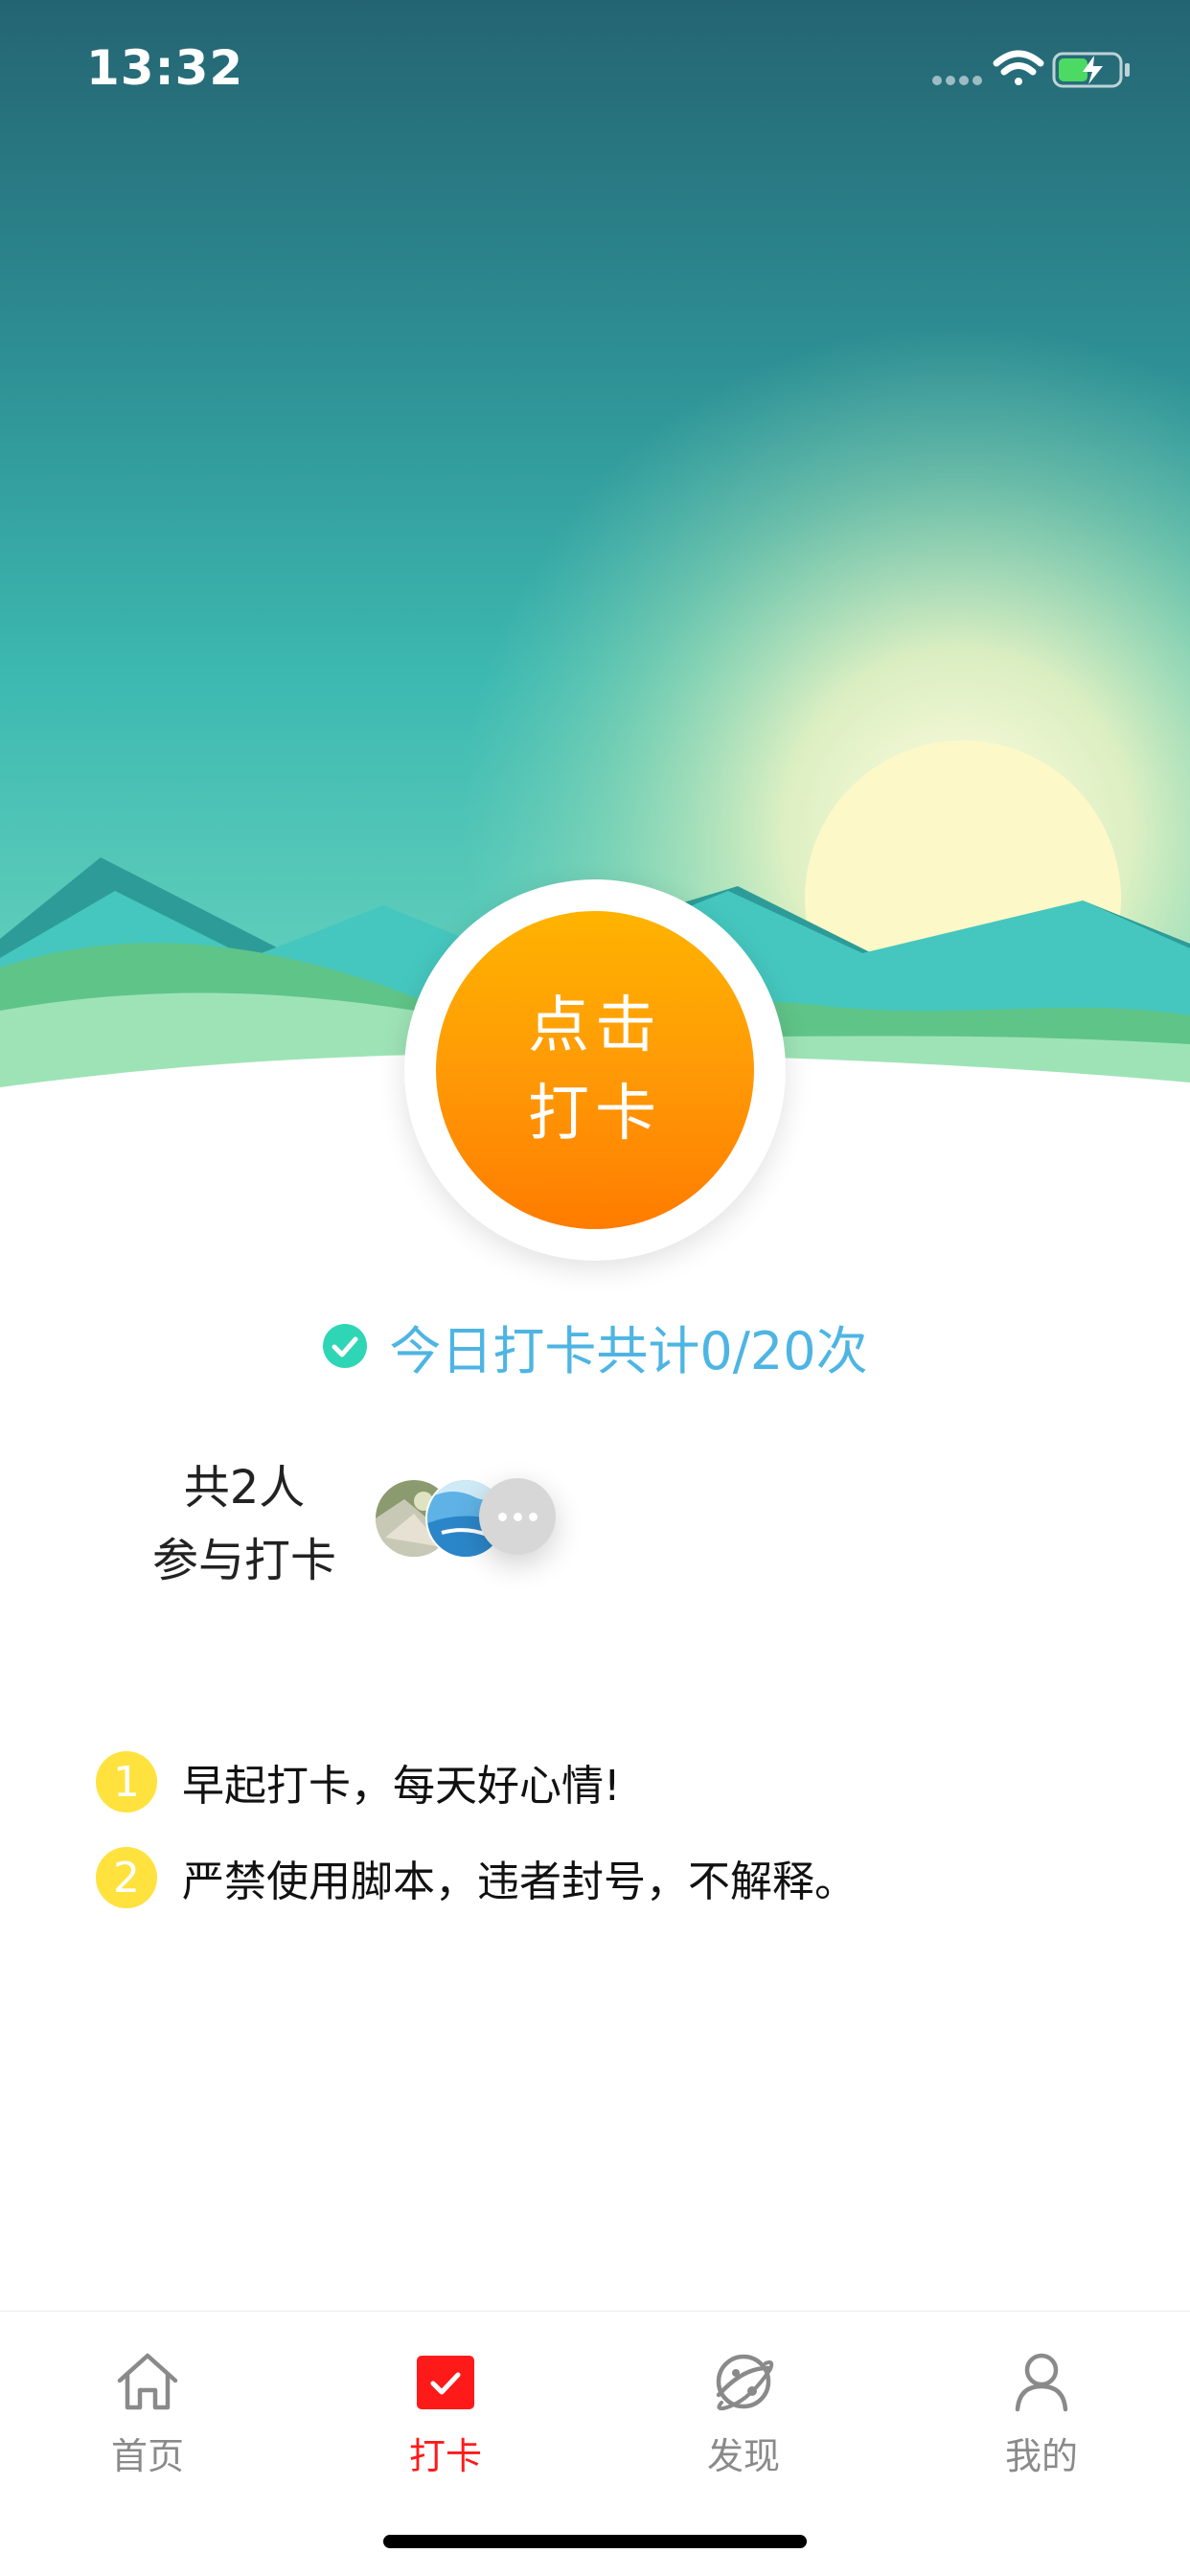  What do you see at coordinates (165, 68) in the screenshot?
I see `status-time: 13:32` at bounding box center [165, 68].